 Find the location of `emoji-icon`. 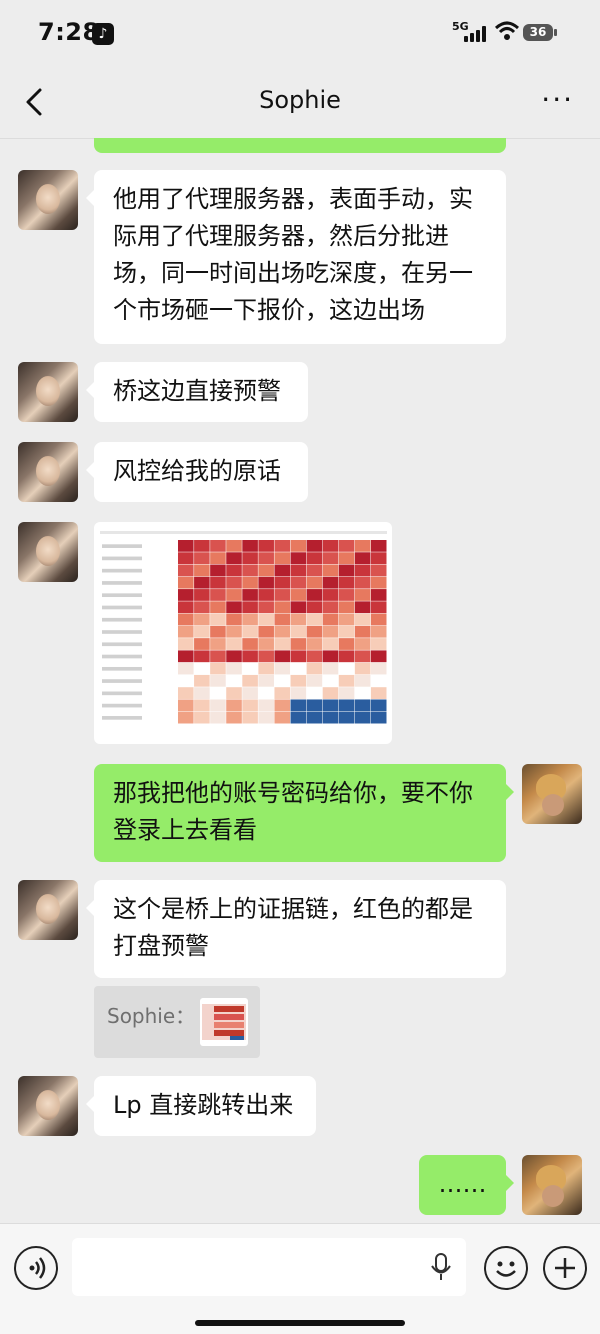

emoji-icon is located at coordinates (506, 1268).